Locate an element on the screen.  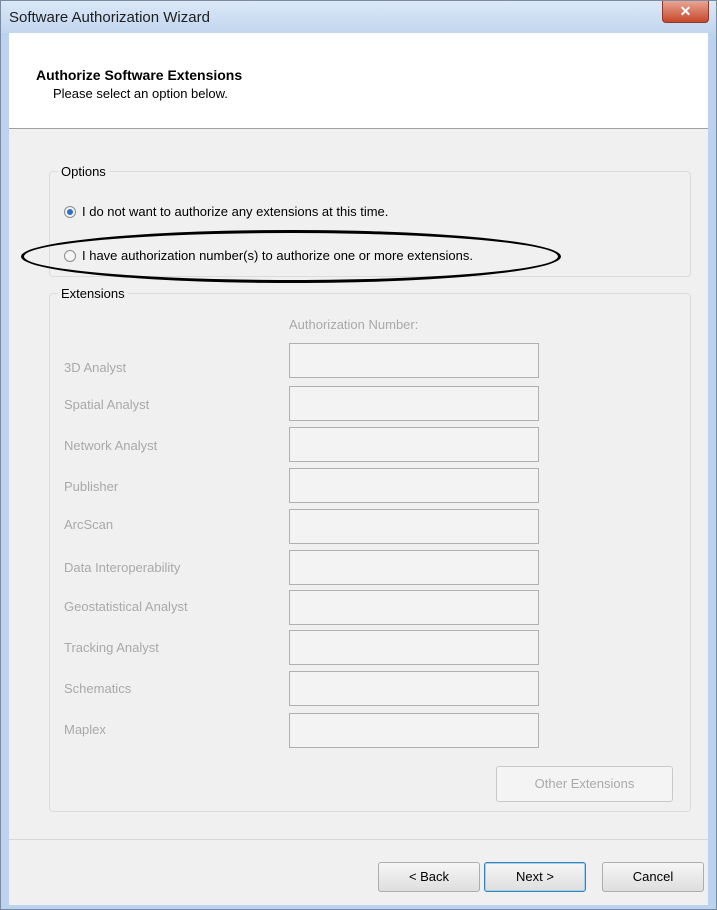
extension-label: 3D Analyst is located at coordinates (95, 367).